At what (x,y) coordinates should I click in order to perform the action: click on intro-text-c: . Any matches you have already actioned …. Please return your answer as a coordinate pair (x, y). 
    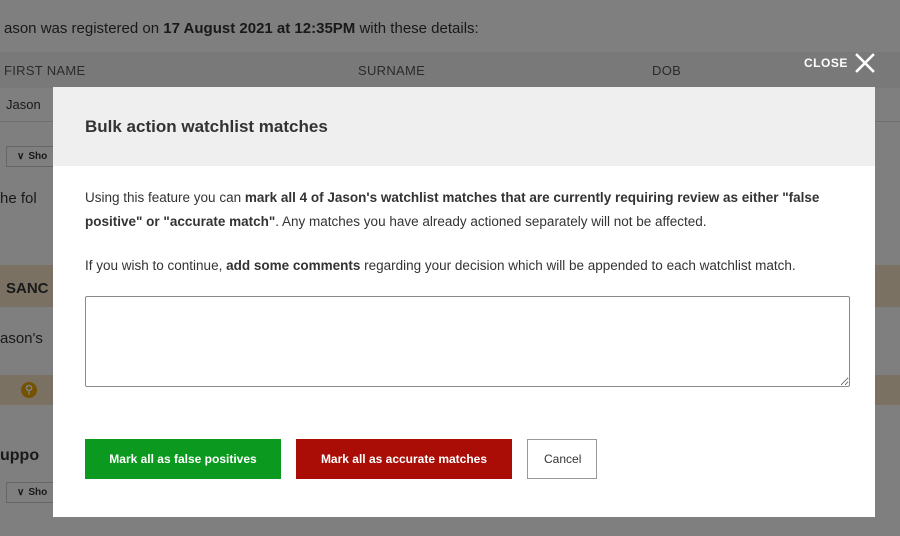
    Looking at the image, I should click on (491, 221).